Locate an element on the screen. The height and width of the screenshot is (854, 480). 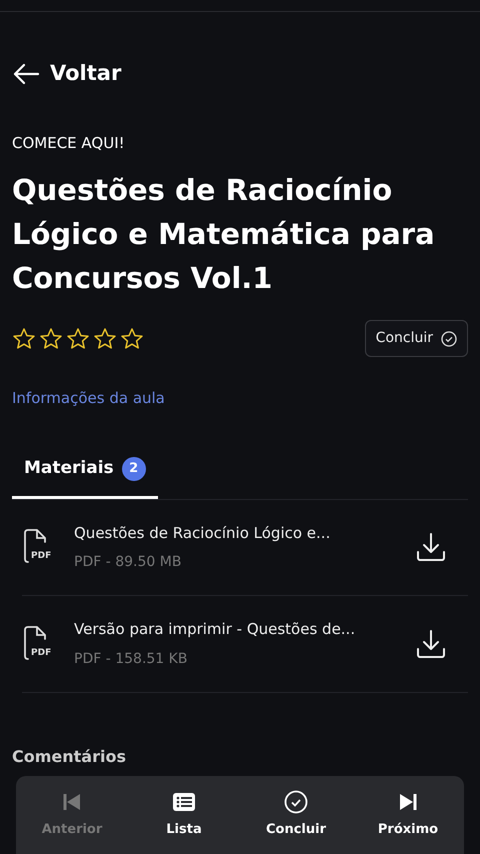
back-arrow-icon is located at coordinates (26, 73).